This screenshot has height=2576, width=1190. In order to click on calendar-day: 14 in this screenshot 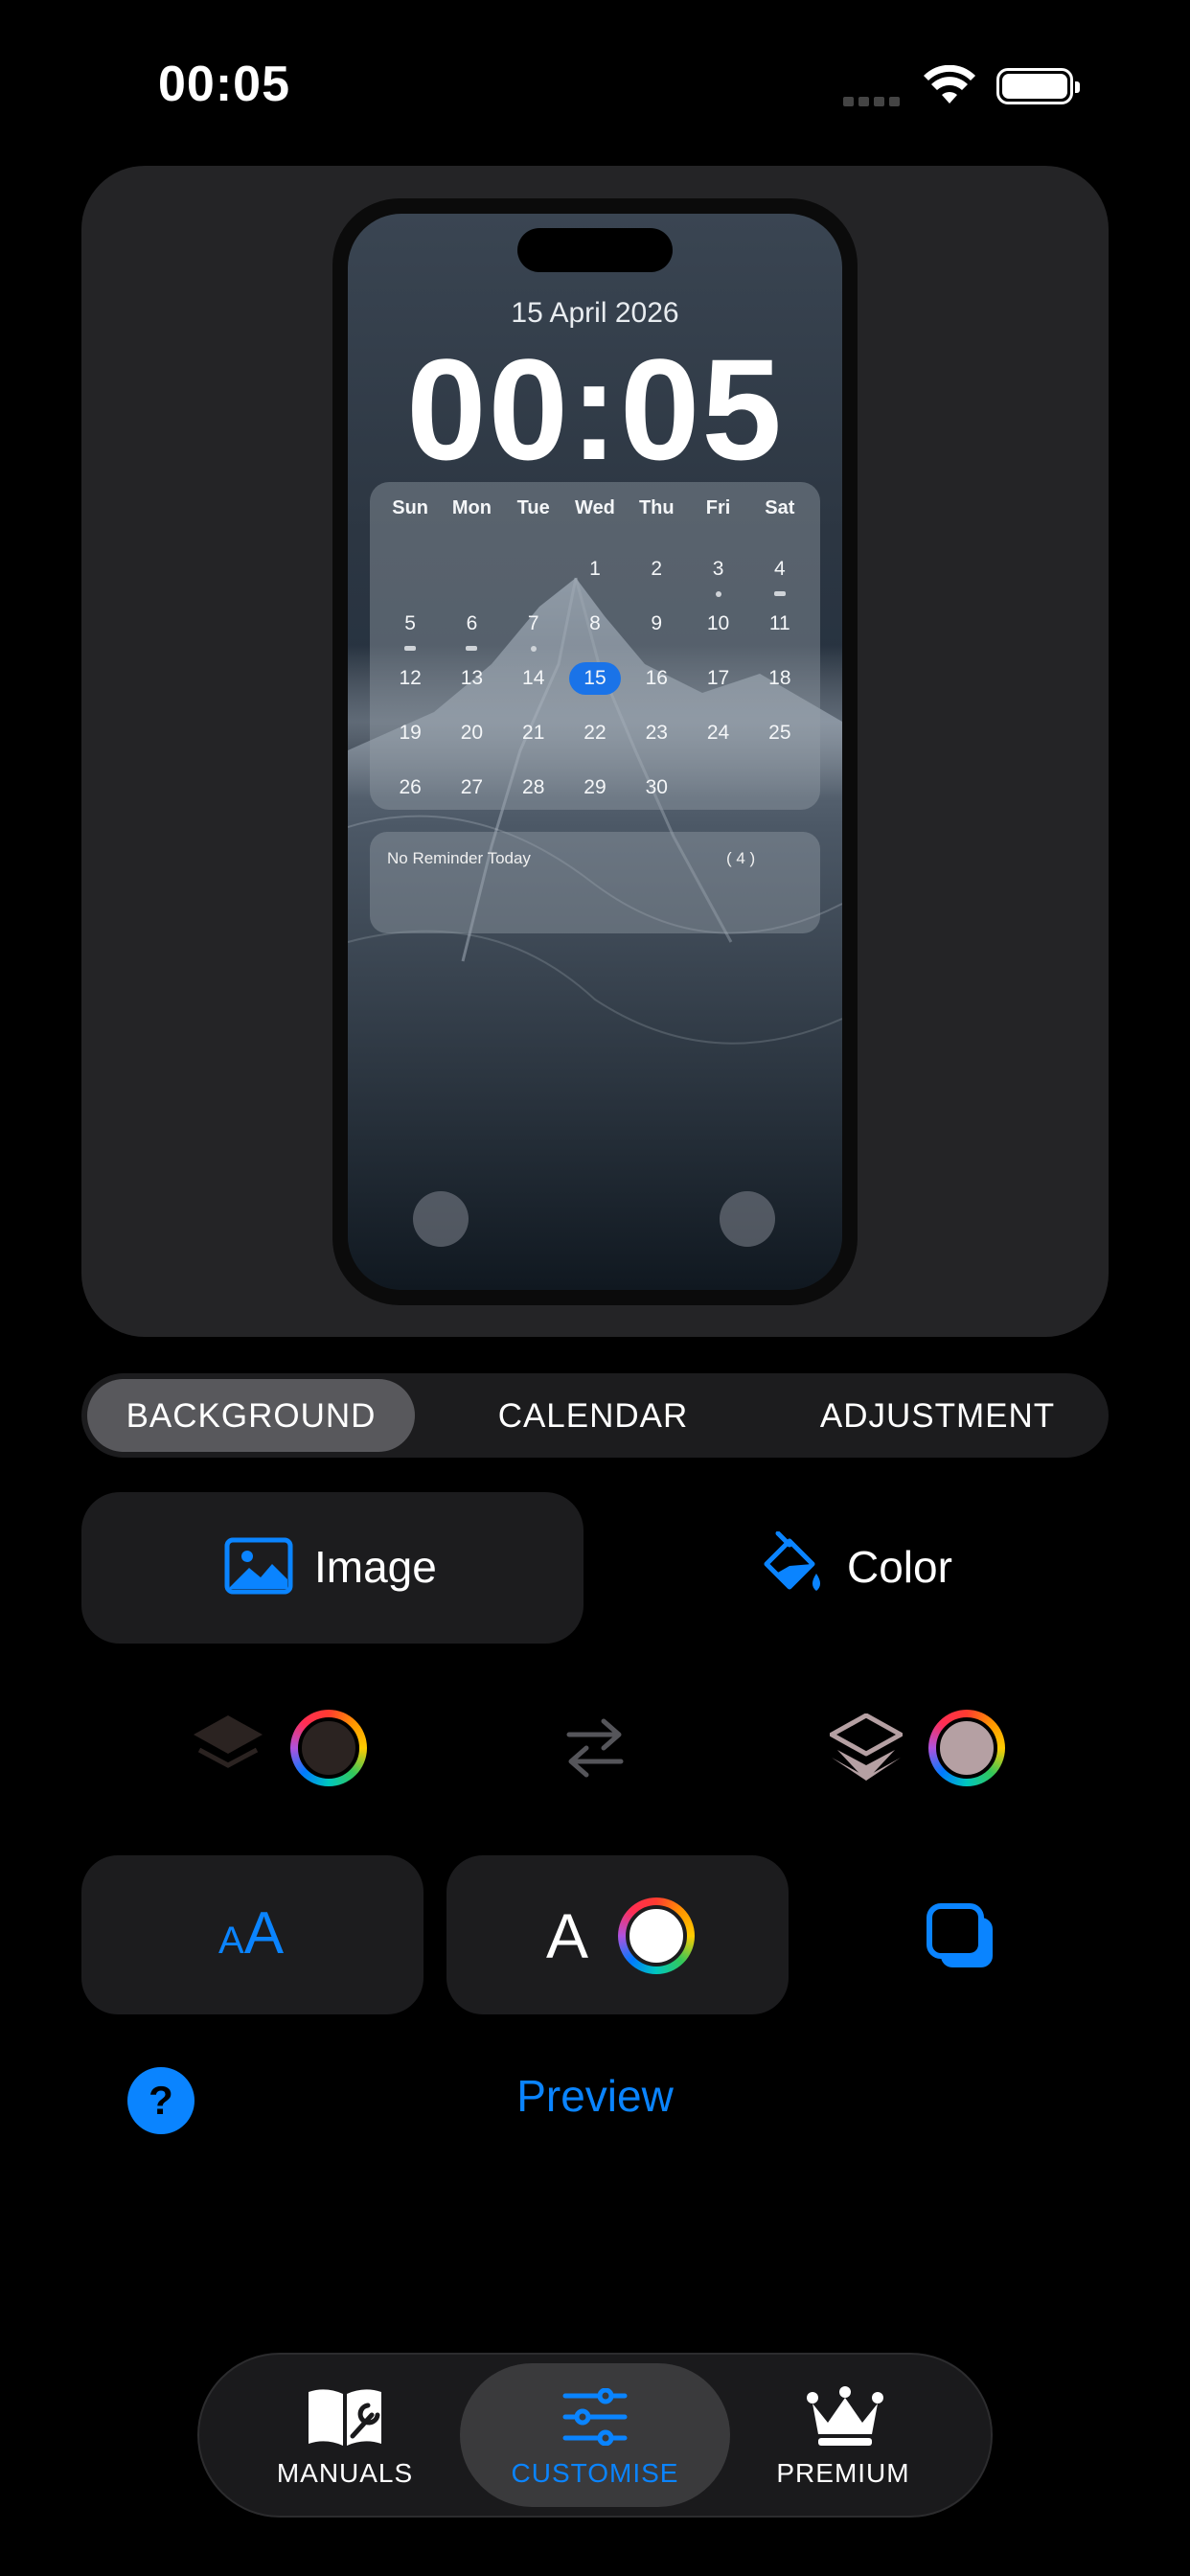, I will do `click(533, 678)`.